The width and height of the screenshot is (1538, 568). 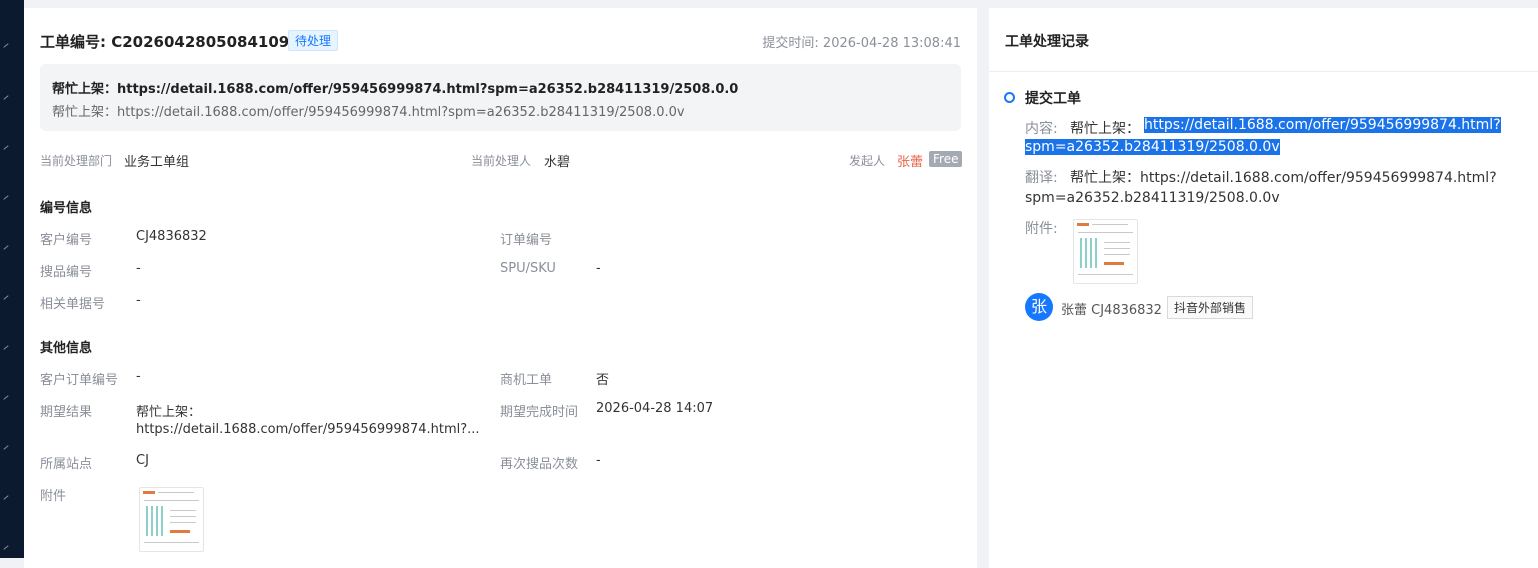 What do you see at coordinates (655, 408) in the screenshot?
I see `expect-time-value: 2026-04-28 14:07` at bounding box center [655, 408].